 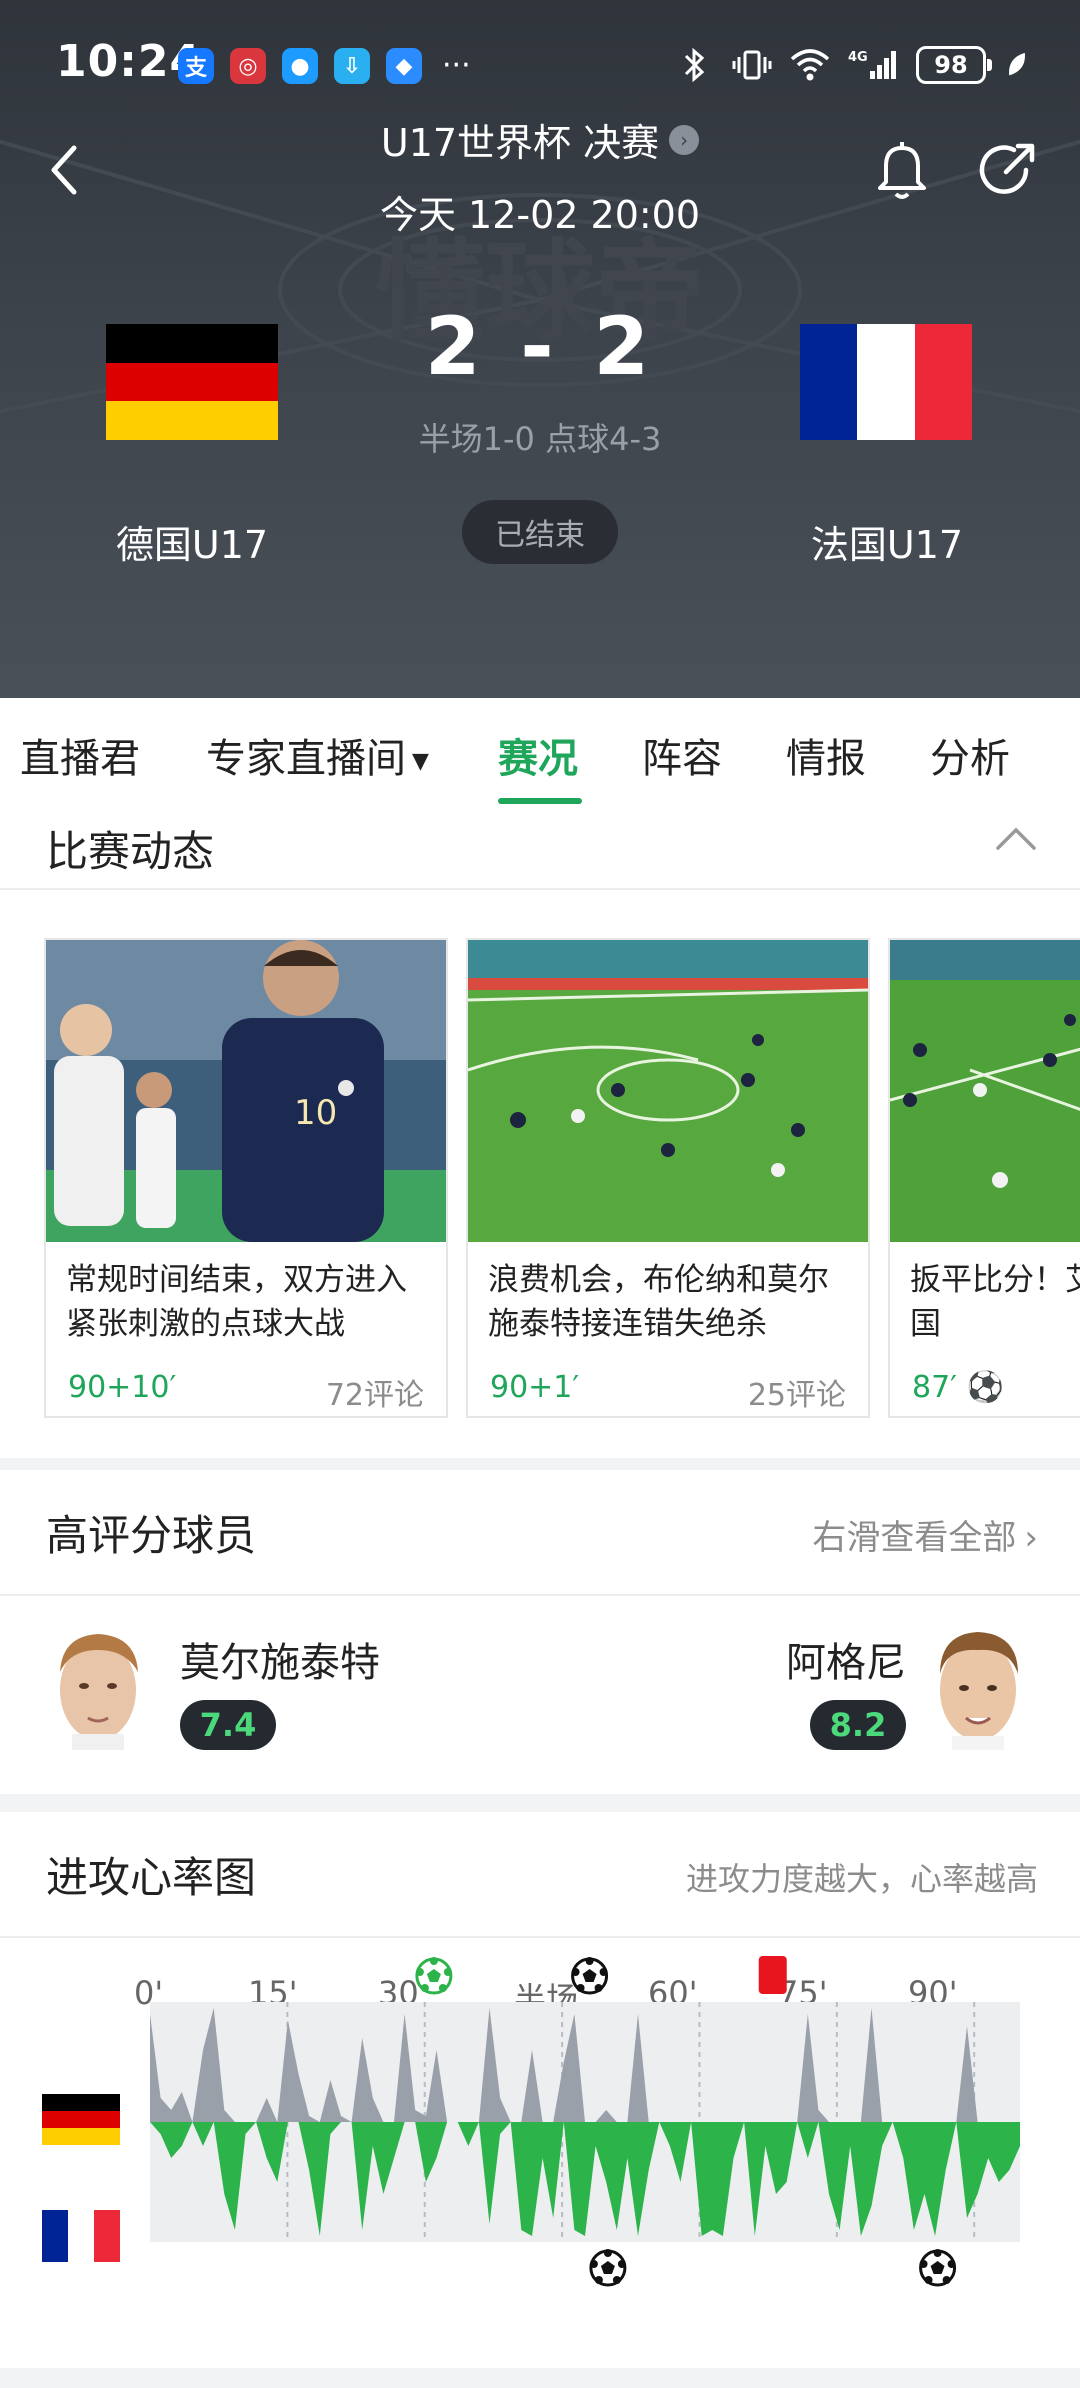 I want to click on chevron-up-icon, so click(x=1016, y=839).